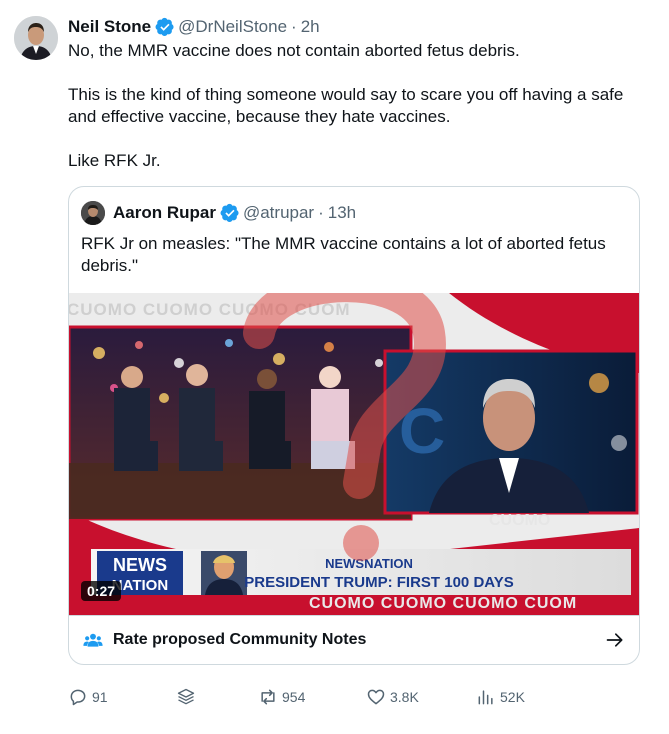 The image size is (669, 734). What do you see at coordinates (308, 698) in the screenshot?
I see `action-bar: 91 954 3.8K 52K` at bounding box center [308, 698].